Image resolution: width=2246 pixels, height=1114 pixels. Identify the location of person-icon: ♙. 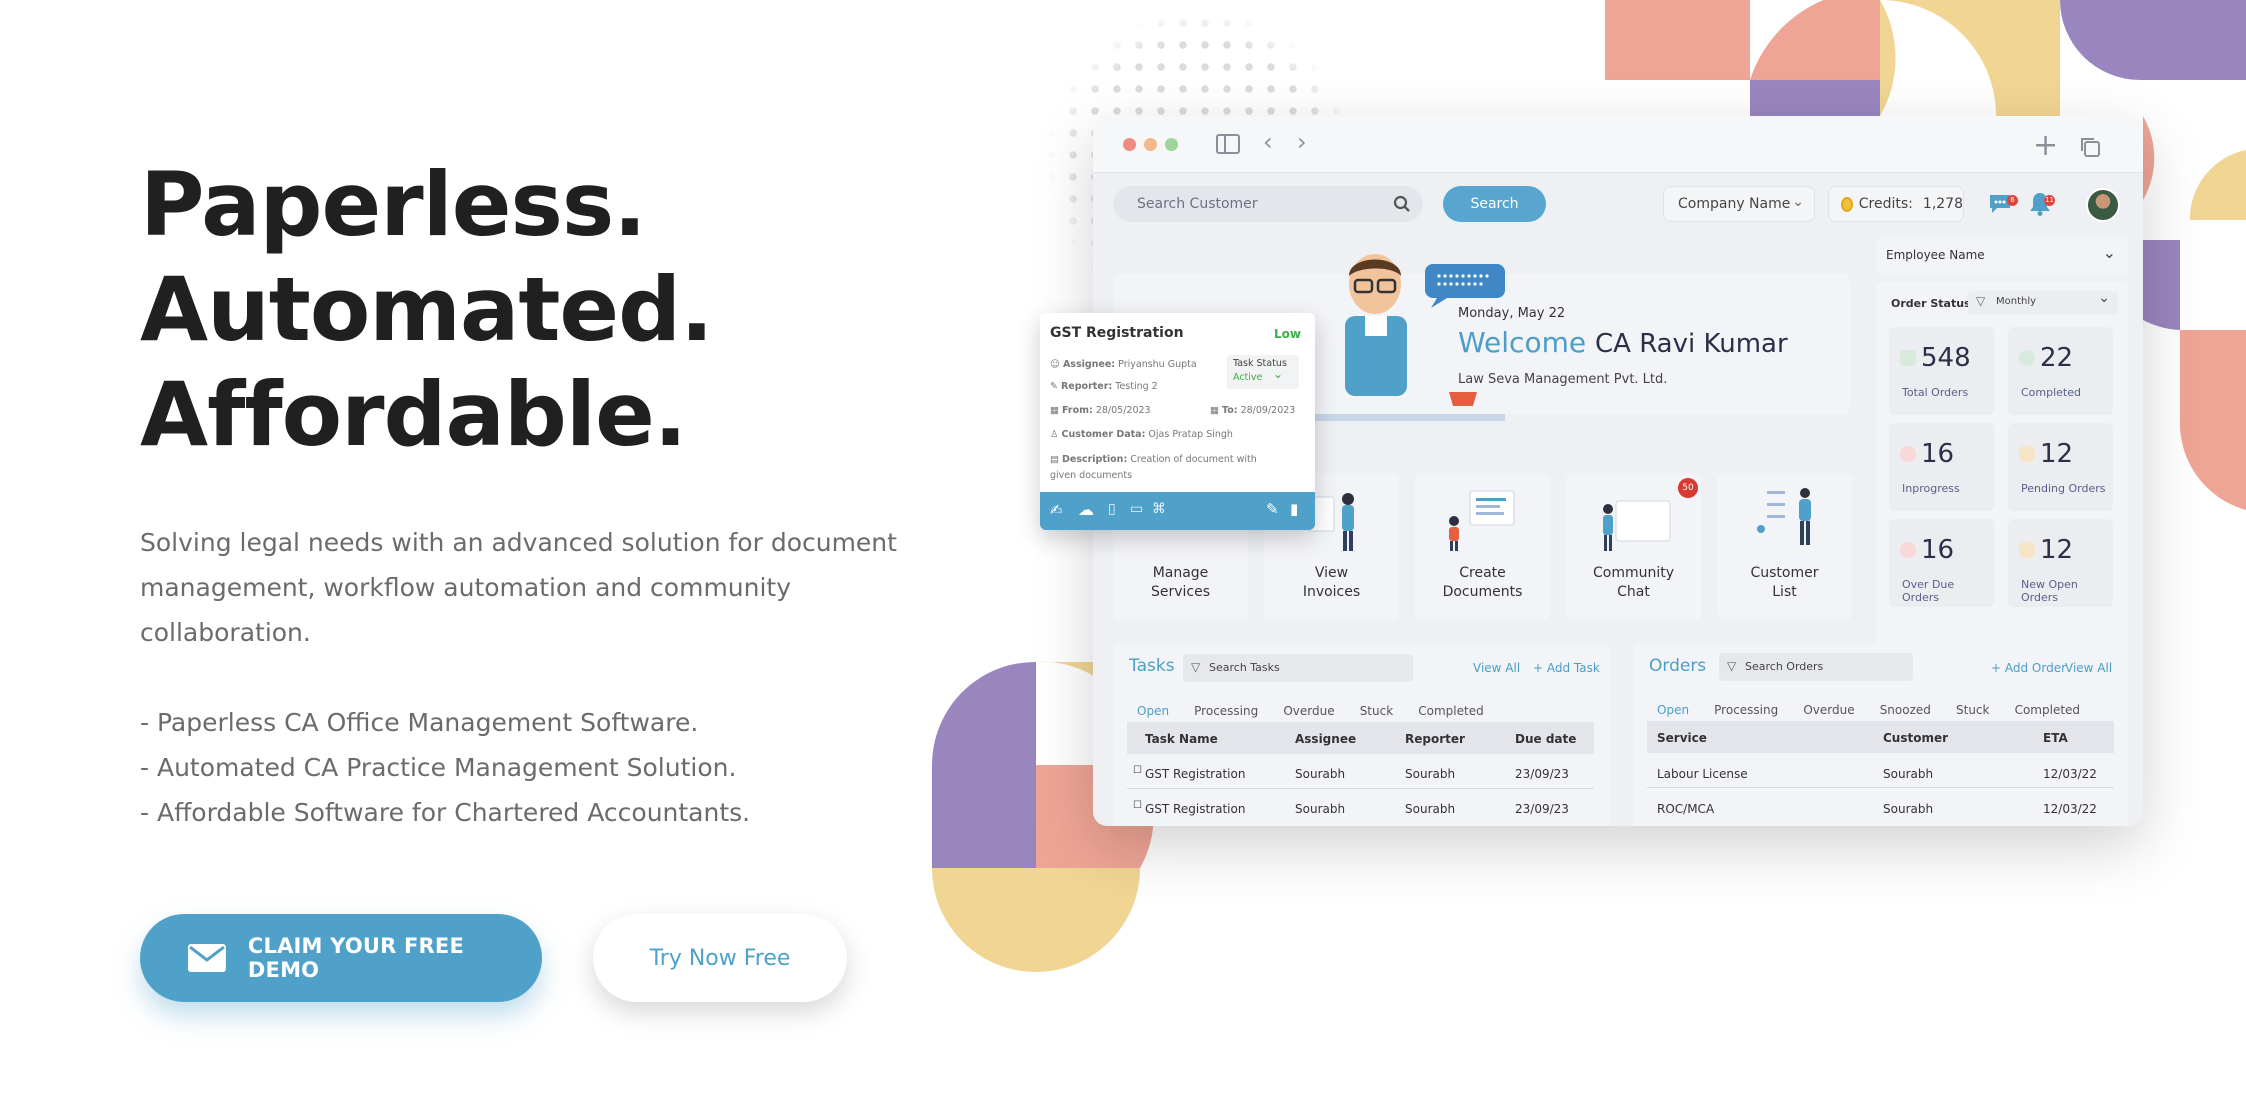
(1056, 434).